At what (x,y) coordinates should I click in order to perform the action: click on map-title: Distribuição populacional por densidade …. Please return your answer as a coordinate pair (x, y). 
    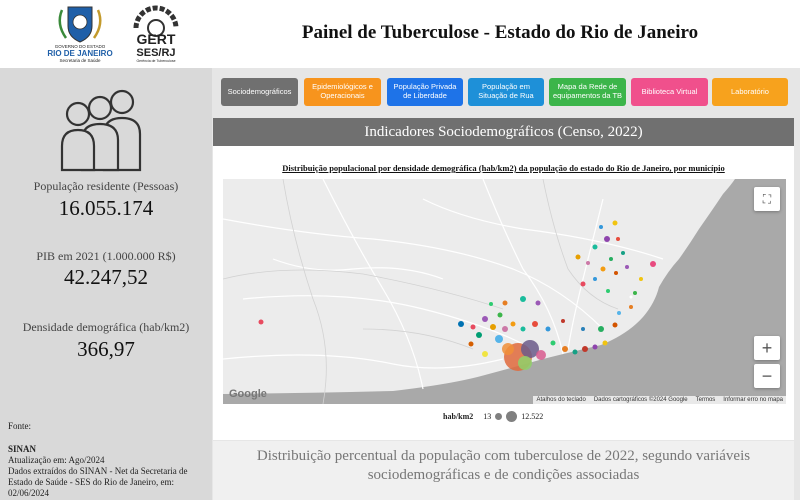
    Looking at the image, I should click on (503, 168).